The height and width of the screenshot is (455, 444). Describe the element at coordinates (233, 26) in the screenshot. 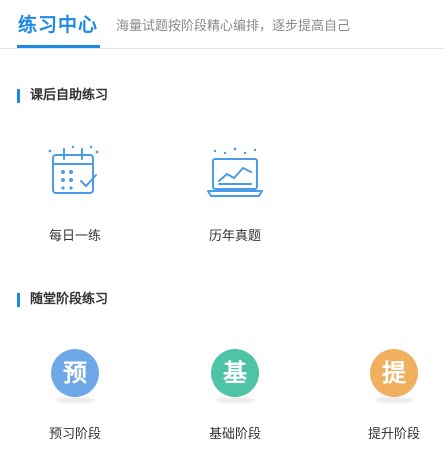

I see `page-subtitle: 海量试题按阶段精心编排，逐步提高自己` at that location.